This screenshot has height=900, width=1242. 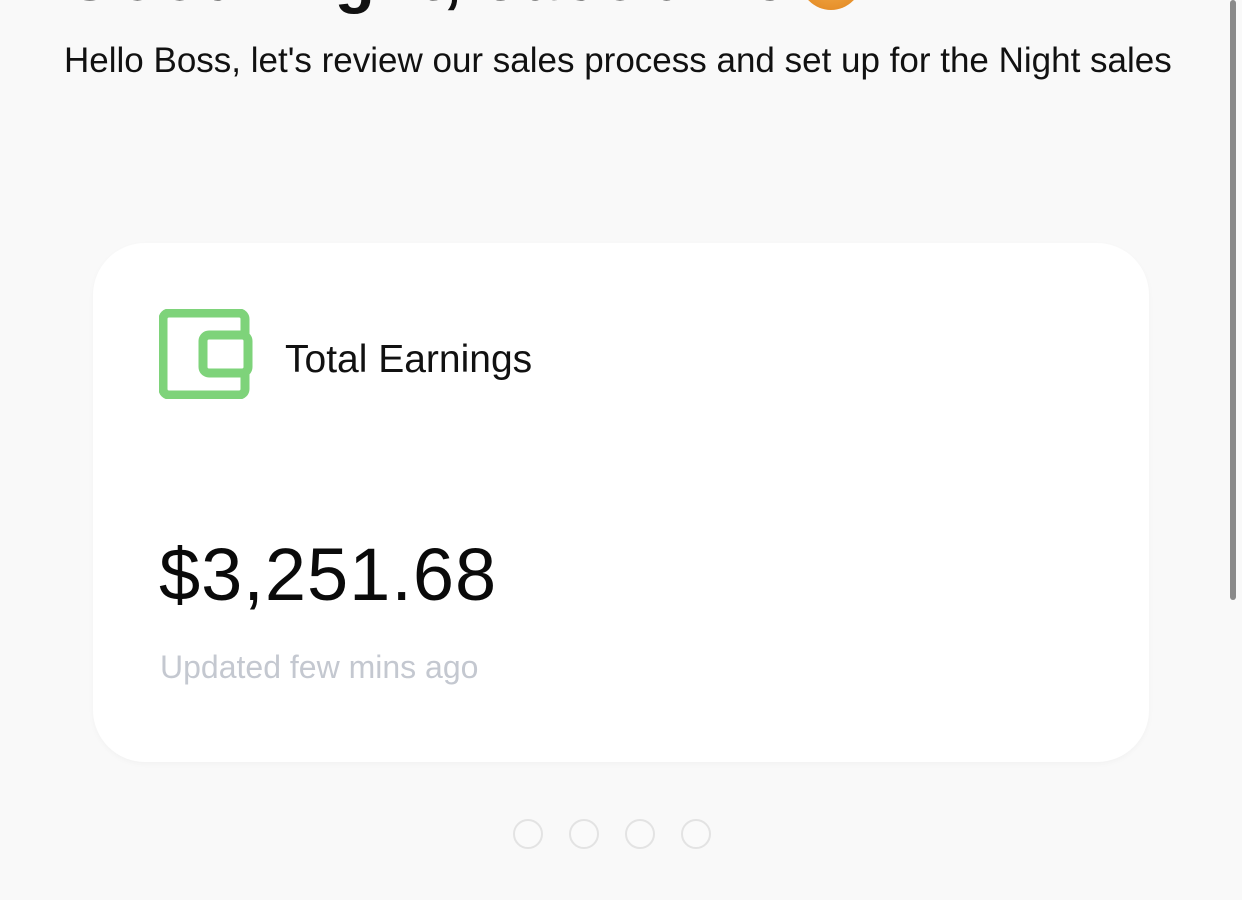 I want to click on wallet-icon, so click(x=206, y=354).